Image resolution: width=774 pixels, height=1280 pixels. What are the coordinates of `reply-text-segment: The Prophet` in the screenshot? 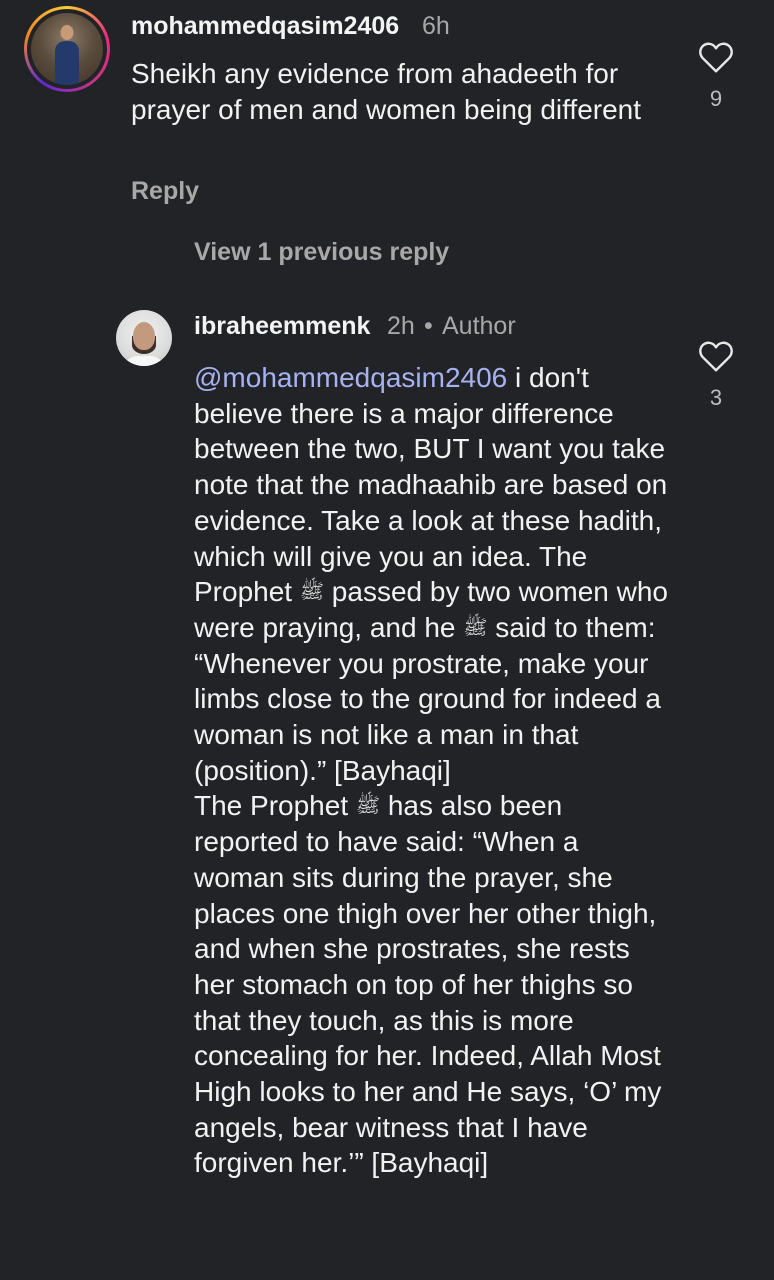 It's located at (275, 806).